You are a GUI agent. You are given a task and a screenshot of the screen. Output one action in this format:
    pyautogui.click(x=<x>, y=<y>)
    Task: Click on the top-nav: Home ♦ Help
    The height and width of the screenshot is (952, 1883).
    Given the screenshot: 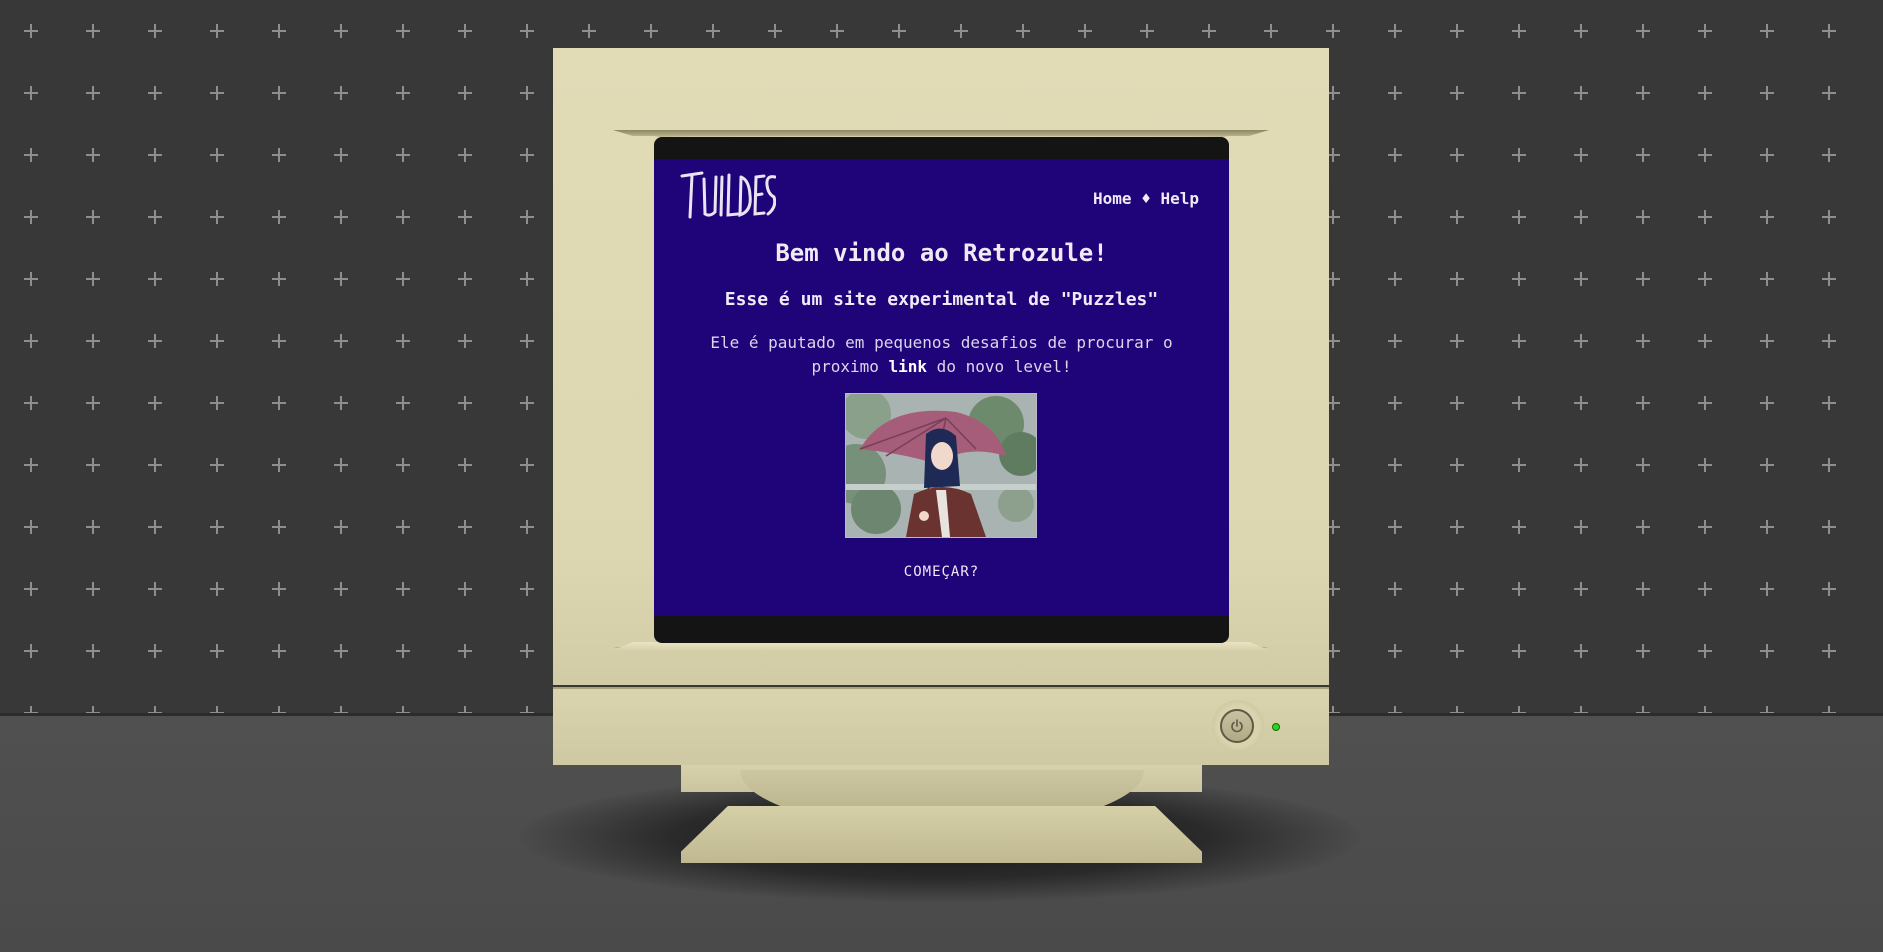 What is the action you would take?
    pyautogui.click(x=1146, y=198)
    